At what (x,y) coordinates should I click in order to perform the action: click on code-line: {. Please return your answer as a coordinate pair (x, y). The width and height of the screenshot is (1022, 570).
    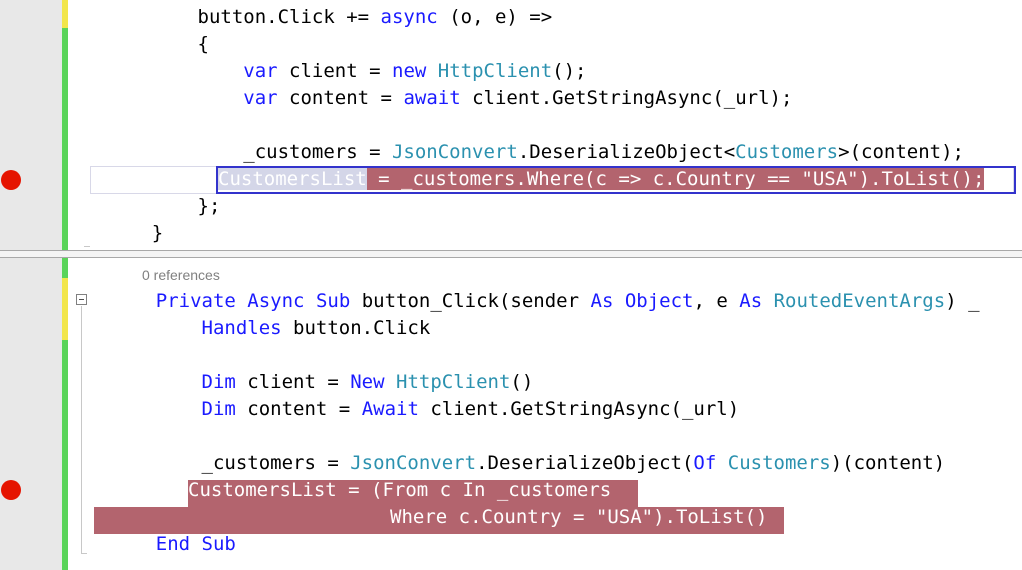
    Looking at the image, I should click on (157, 44).